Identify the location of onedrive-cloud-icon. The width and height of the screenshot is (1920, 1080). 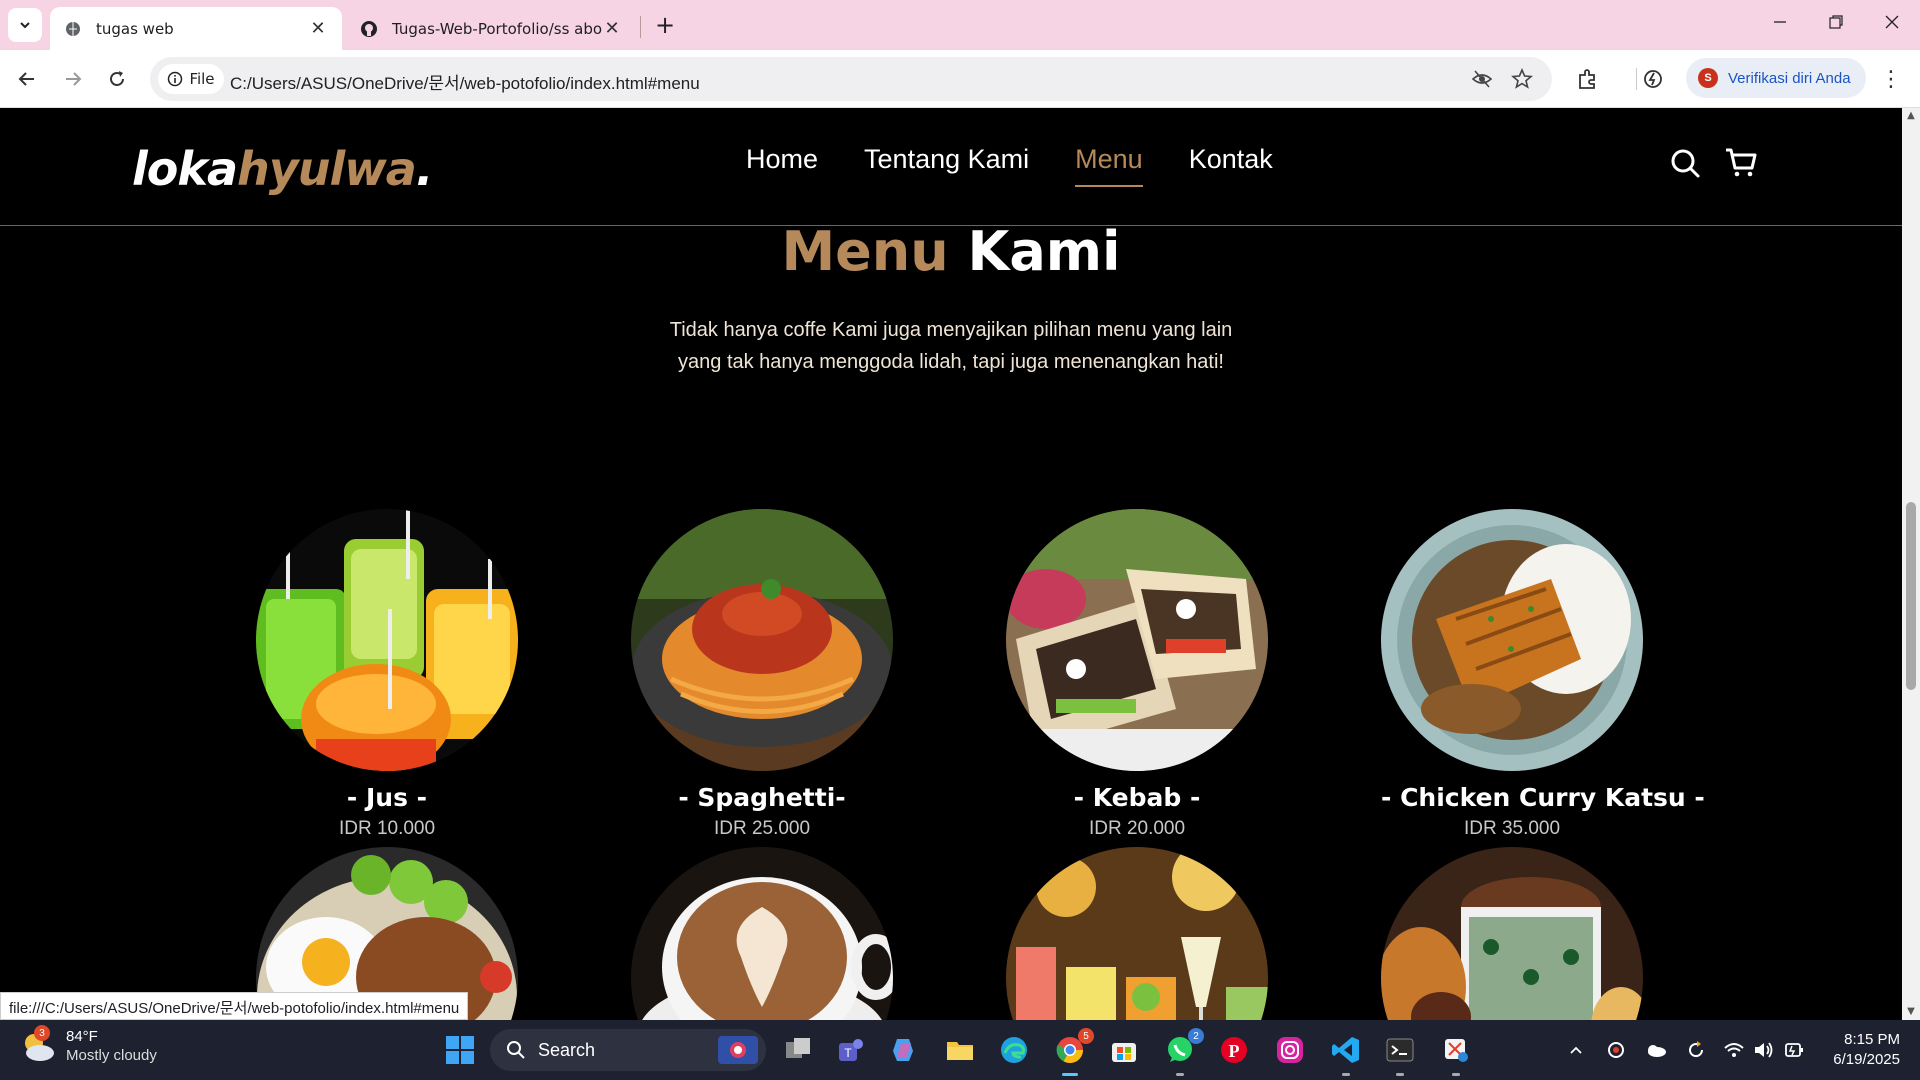
(1656, 1050).